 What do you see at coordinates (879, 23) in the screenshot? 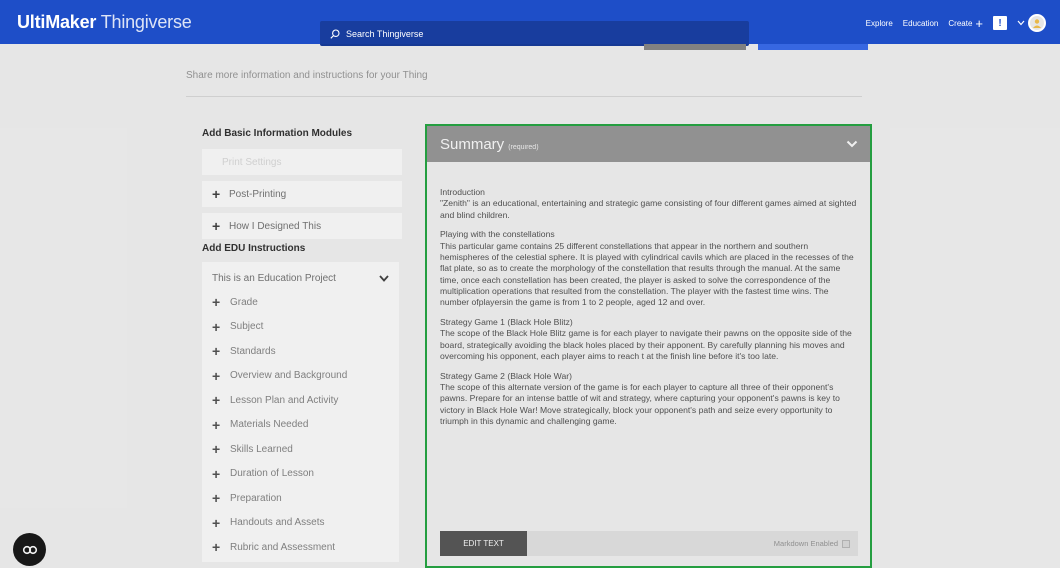
I see `nav-explore-link: Explore` at bounding box center [879, 23].